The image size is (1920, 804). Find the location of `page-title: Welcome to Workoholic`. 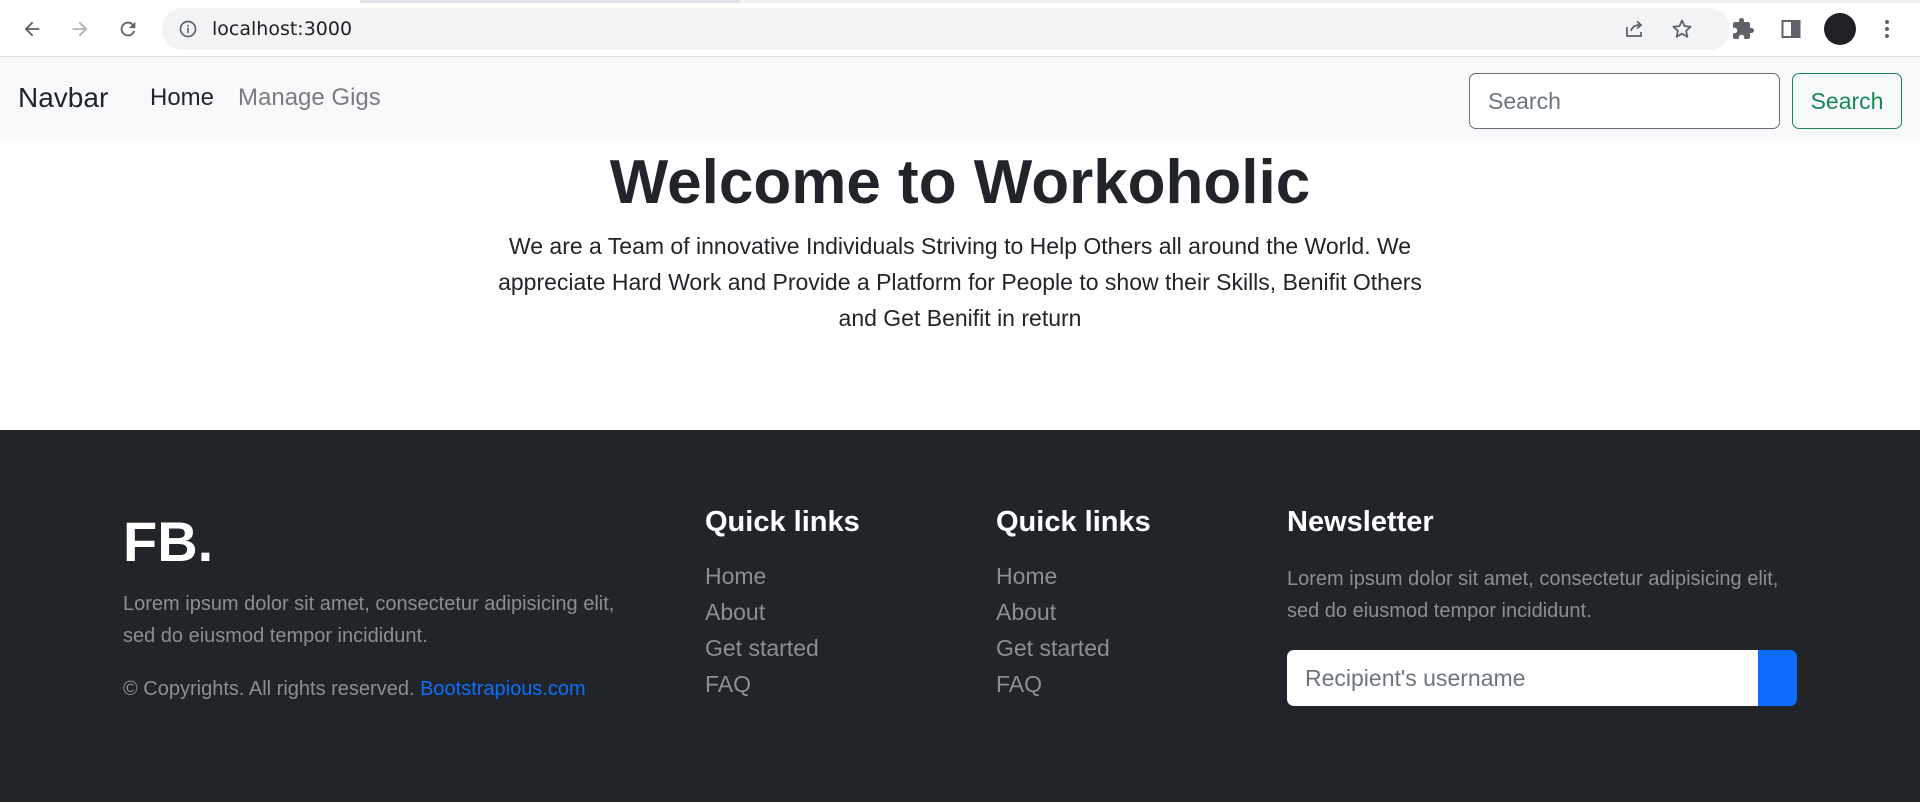

page-title: Welcome to Workoholic is located at coordinates (960, 182).